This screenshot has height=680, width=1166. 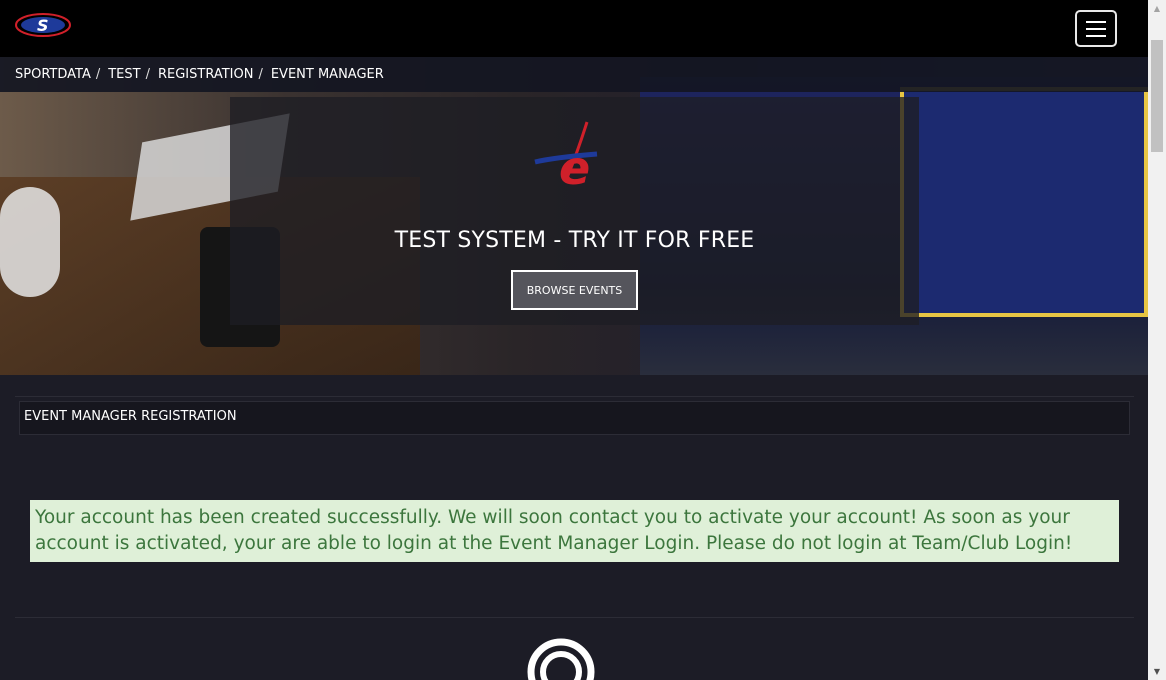 I want to click on top-navbar: S, so click(x=574, y=28).